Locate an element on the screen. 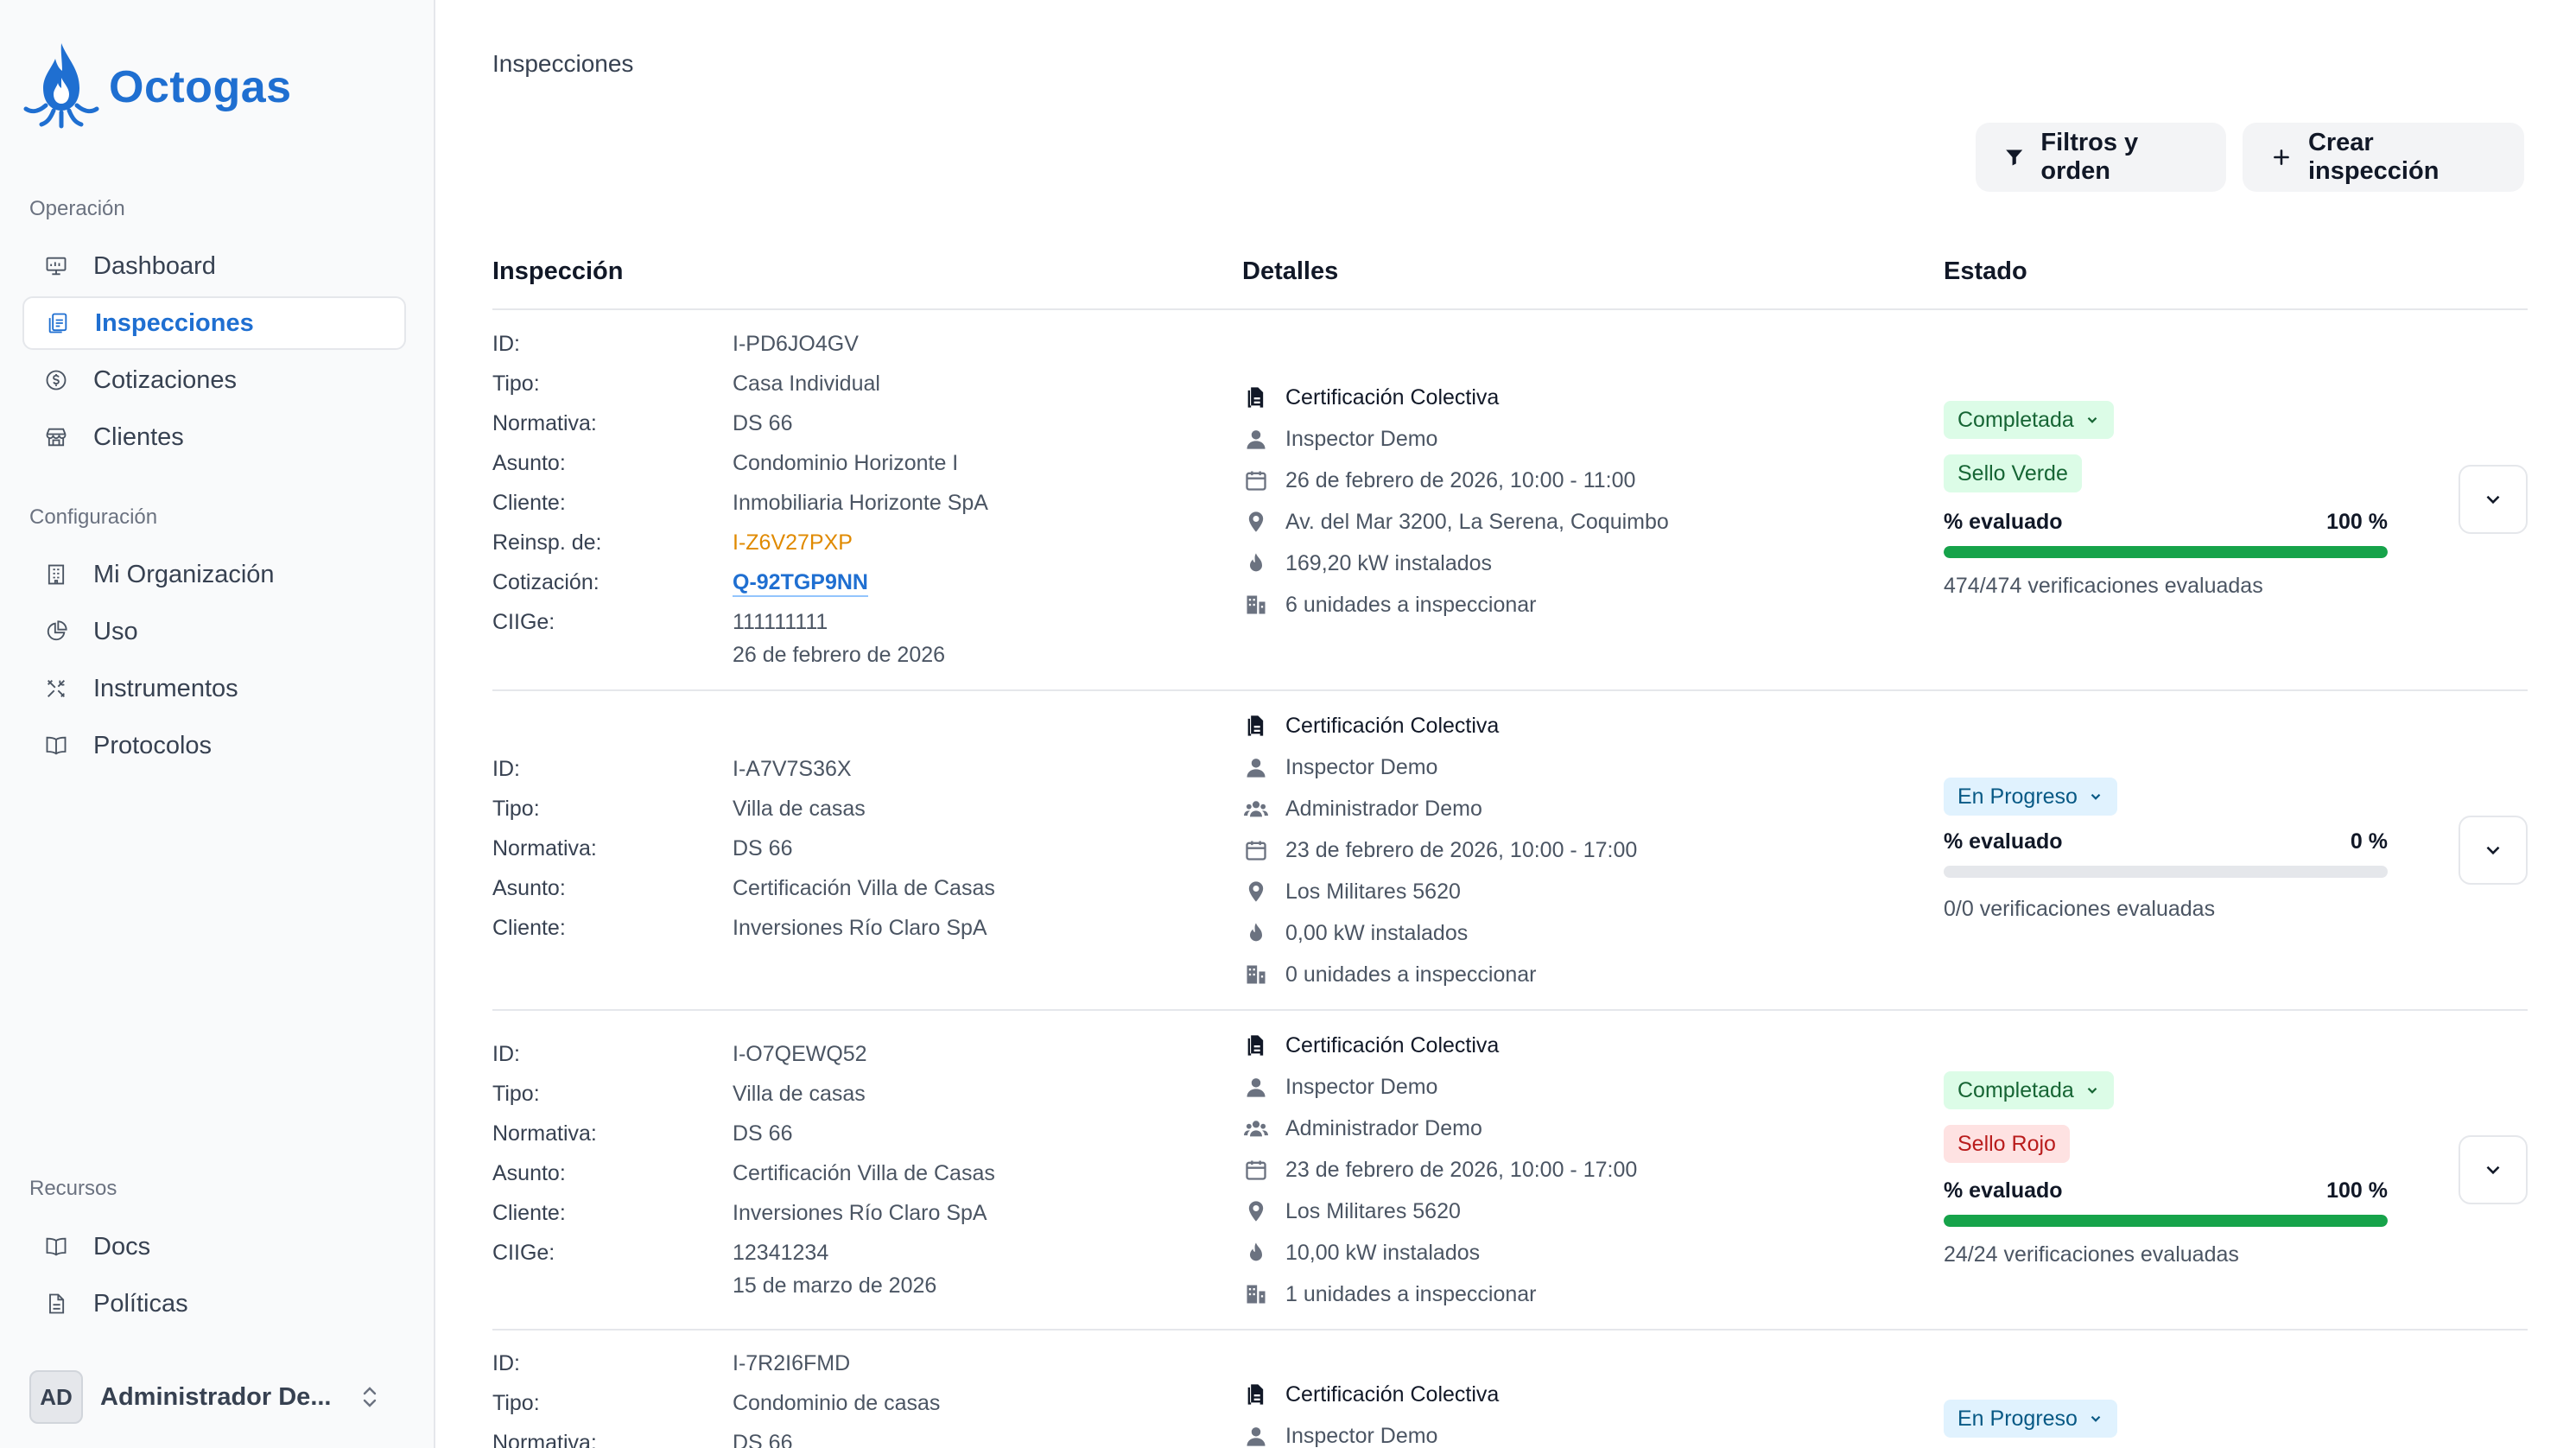 The height and width of the screenshot is (1448, 2576). progress-bar is located at coordinates (2166, 1221).